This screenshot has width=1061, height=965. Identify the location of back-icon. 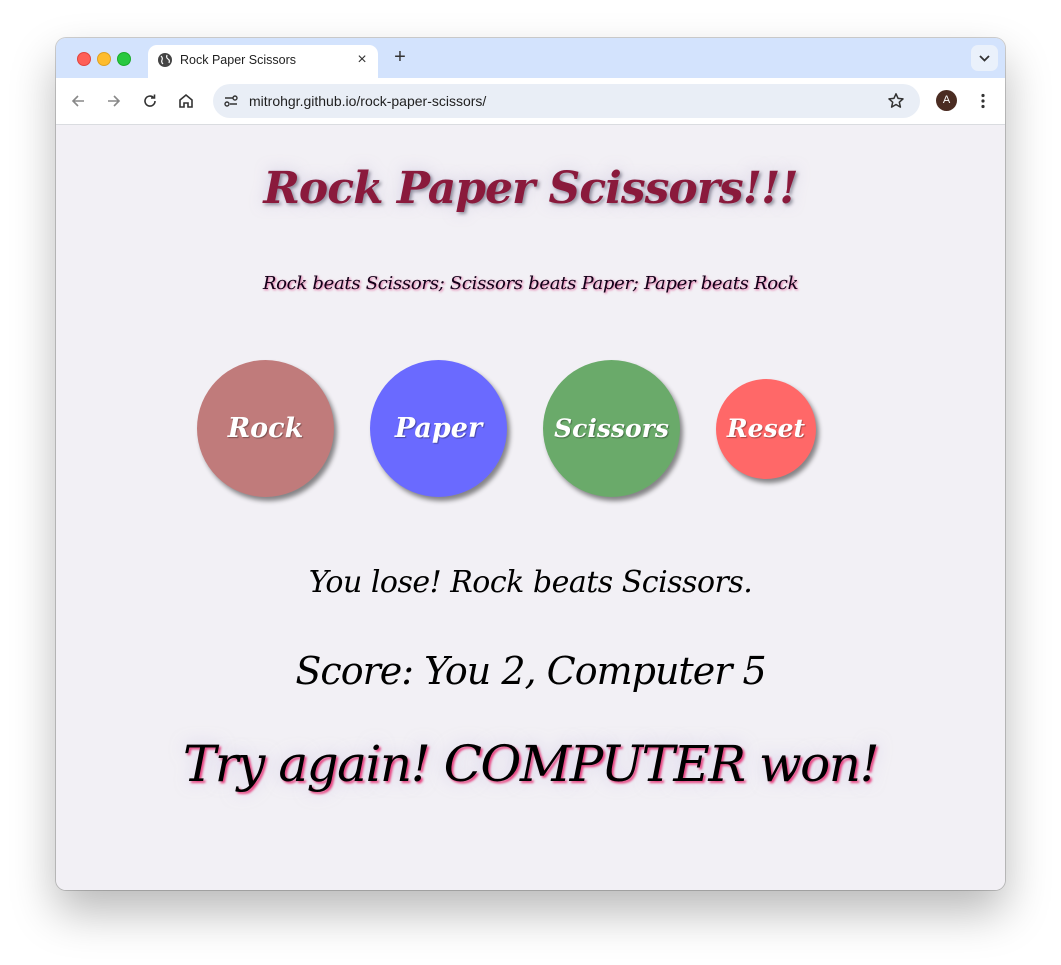
(78, 101).